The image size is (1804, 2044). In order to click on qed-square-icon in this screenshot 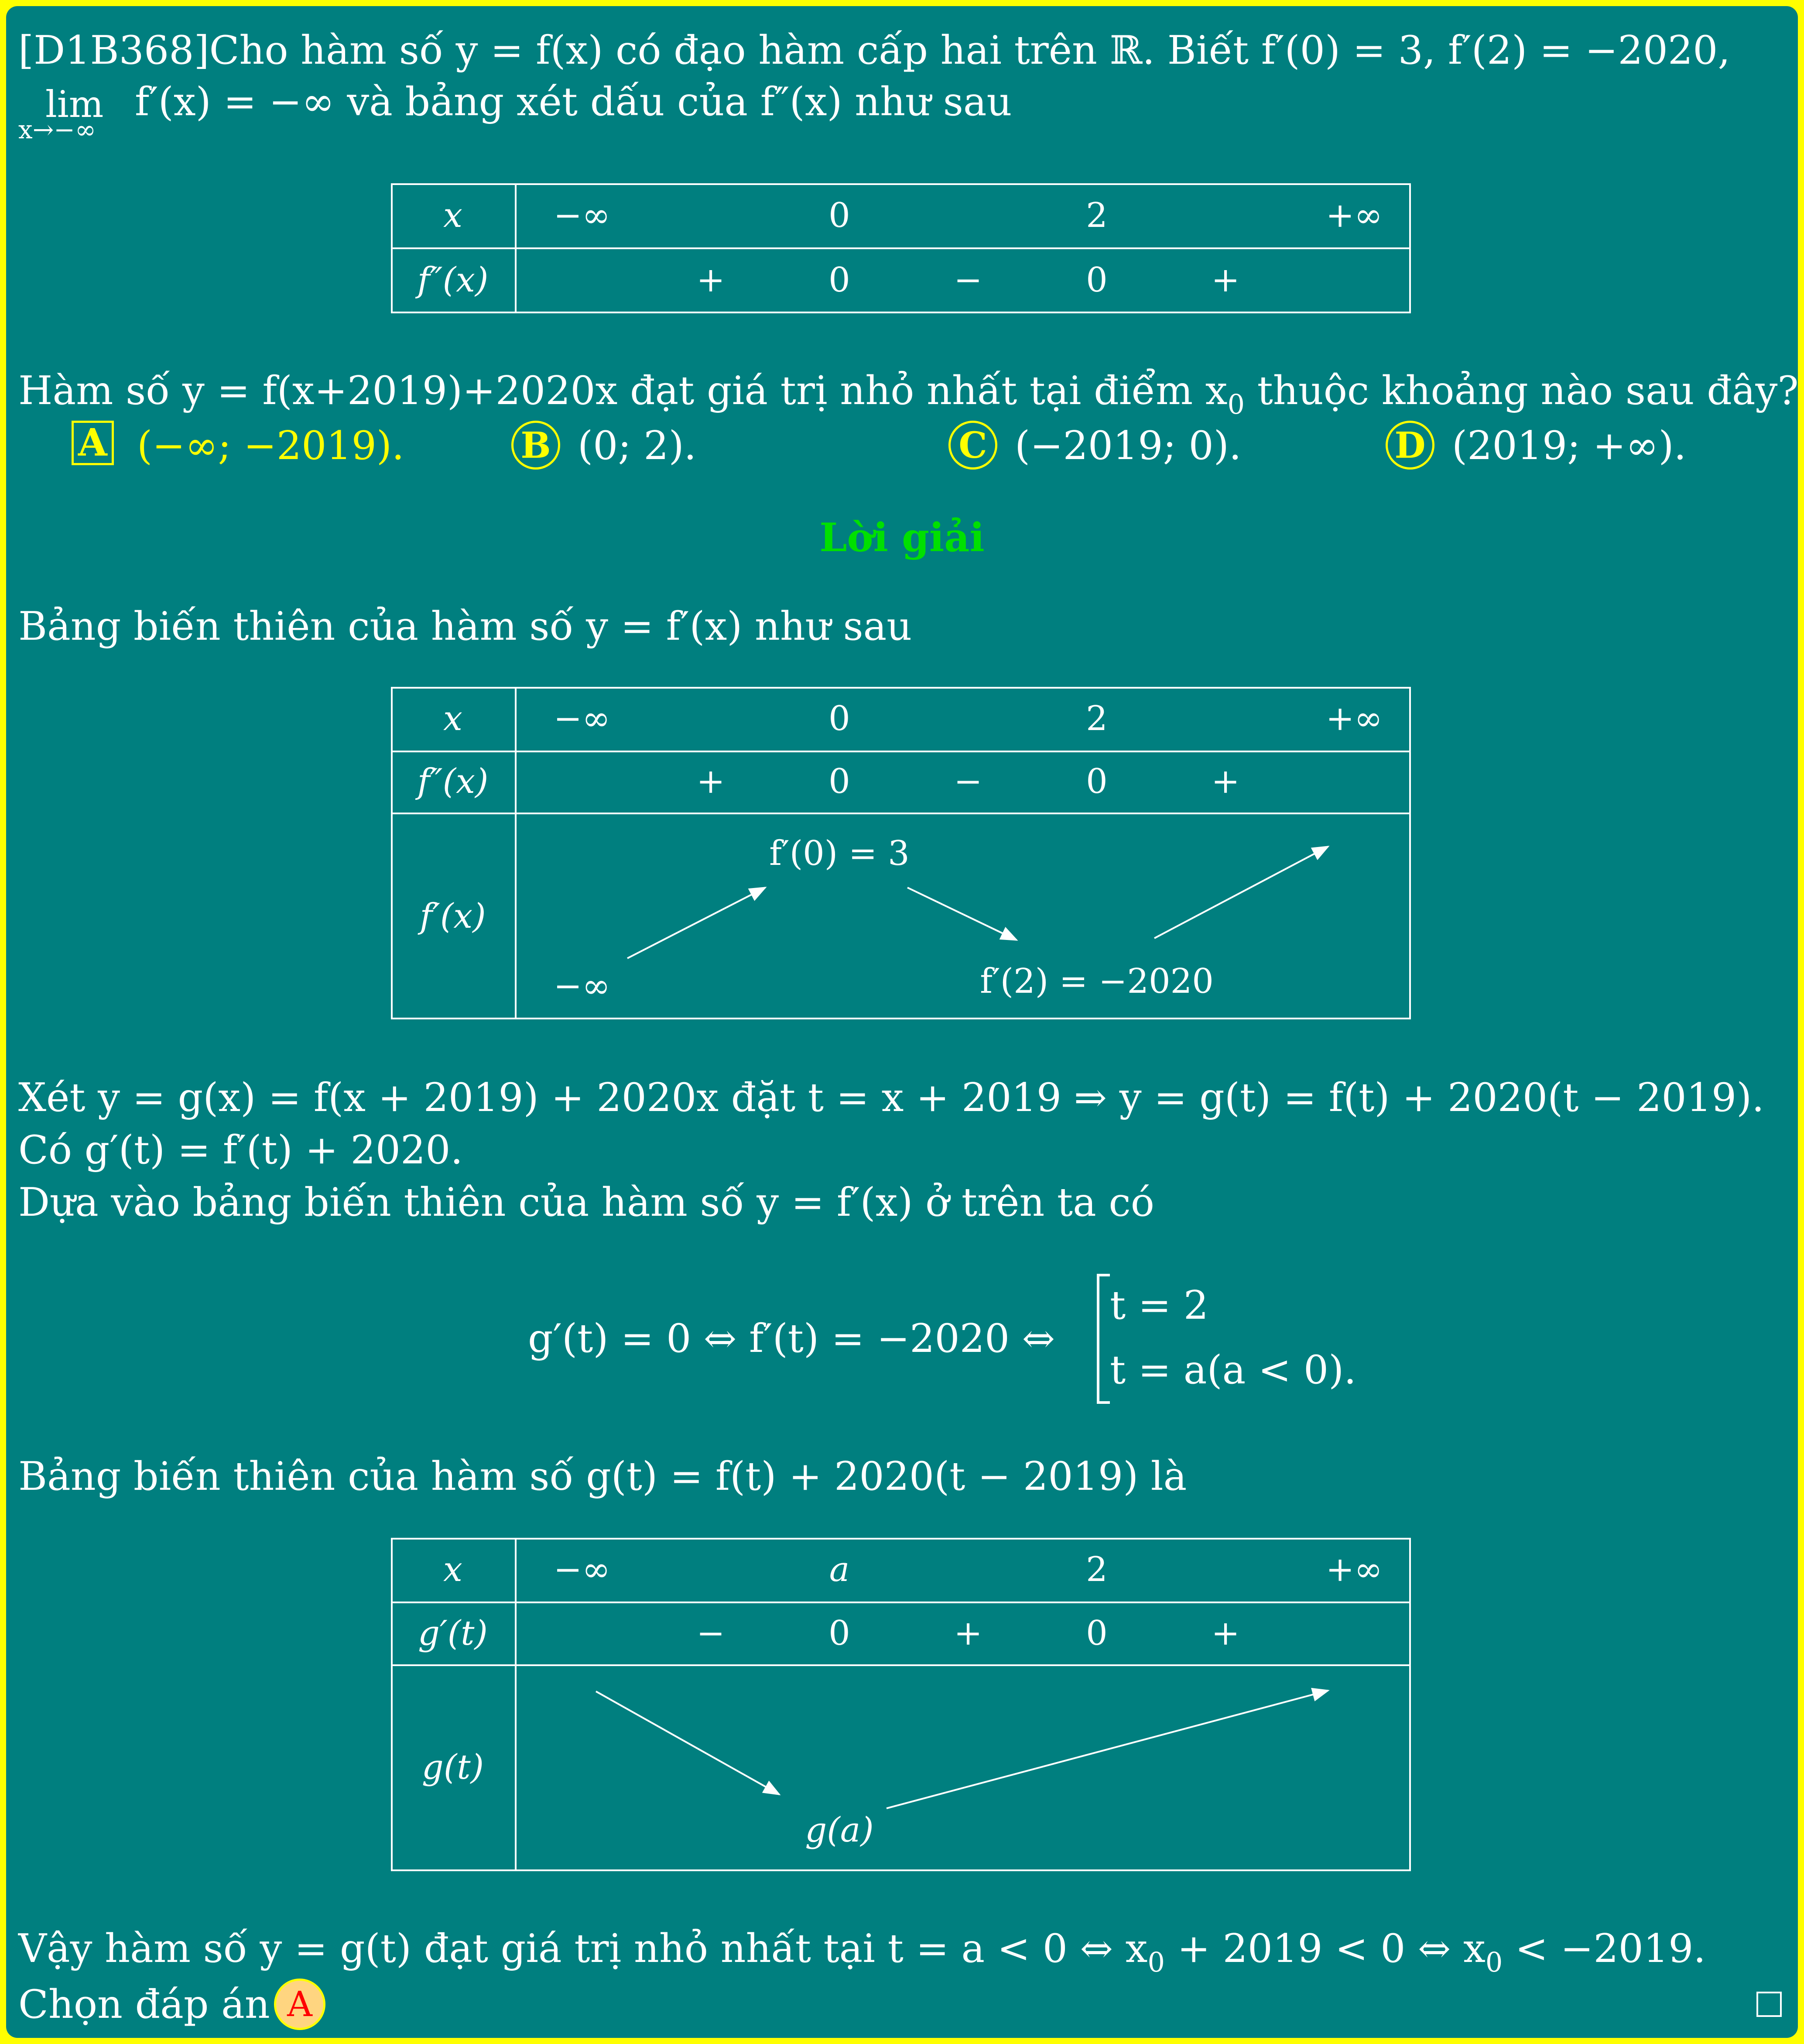, I will do `click(1769, 2005)`.